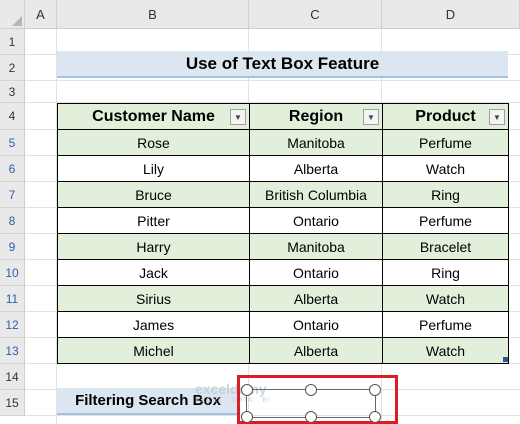 The height and width of the screenshot is (424, 520). Describe the element at coordinates (12, 92) in the screenshot. I see `row-header-3: 3` at that location.